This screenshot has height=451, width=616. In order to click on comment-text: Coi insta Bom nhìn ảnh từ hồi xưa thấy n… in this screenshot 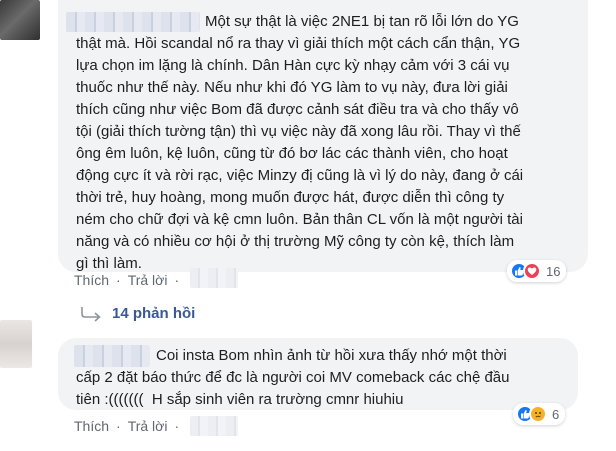, I will do `click(293, 377)`.